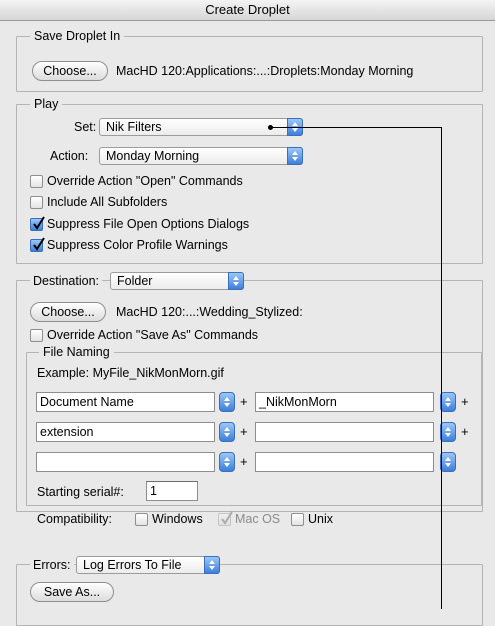  Describe the element at coordinates (80, 492) in the screenshot. I see `starting-serial-label: Starting serial#:` at that location.